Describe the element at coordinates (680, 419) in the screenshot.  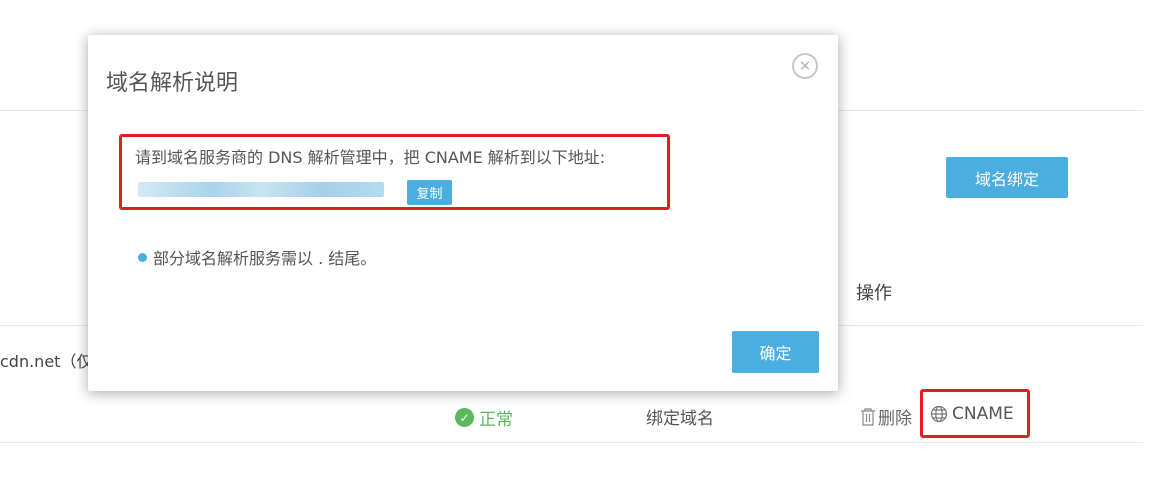
I see `bound-domain-label: 绑定域名` at that location.